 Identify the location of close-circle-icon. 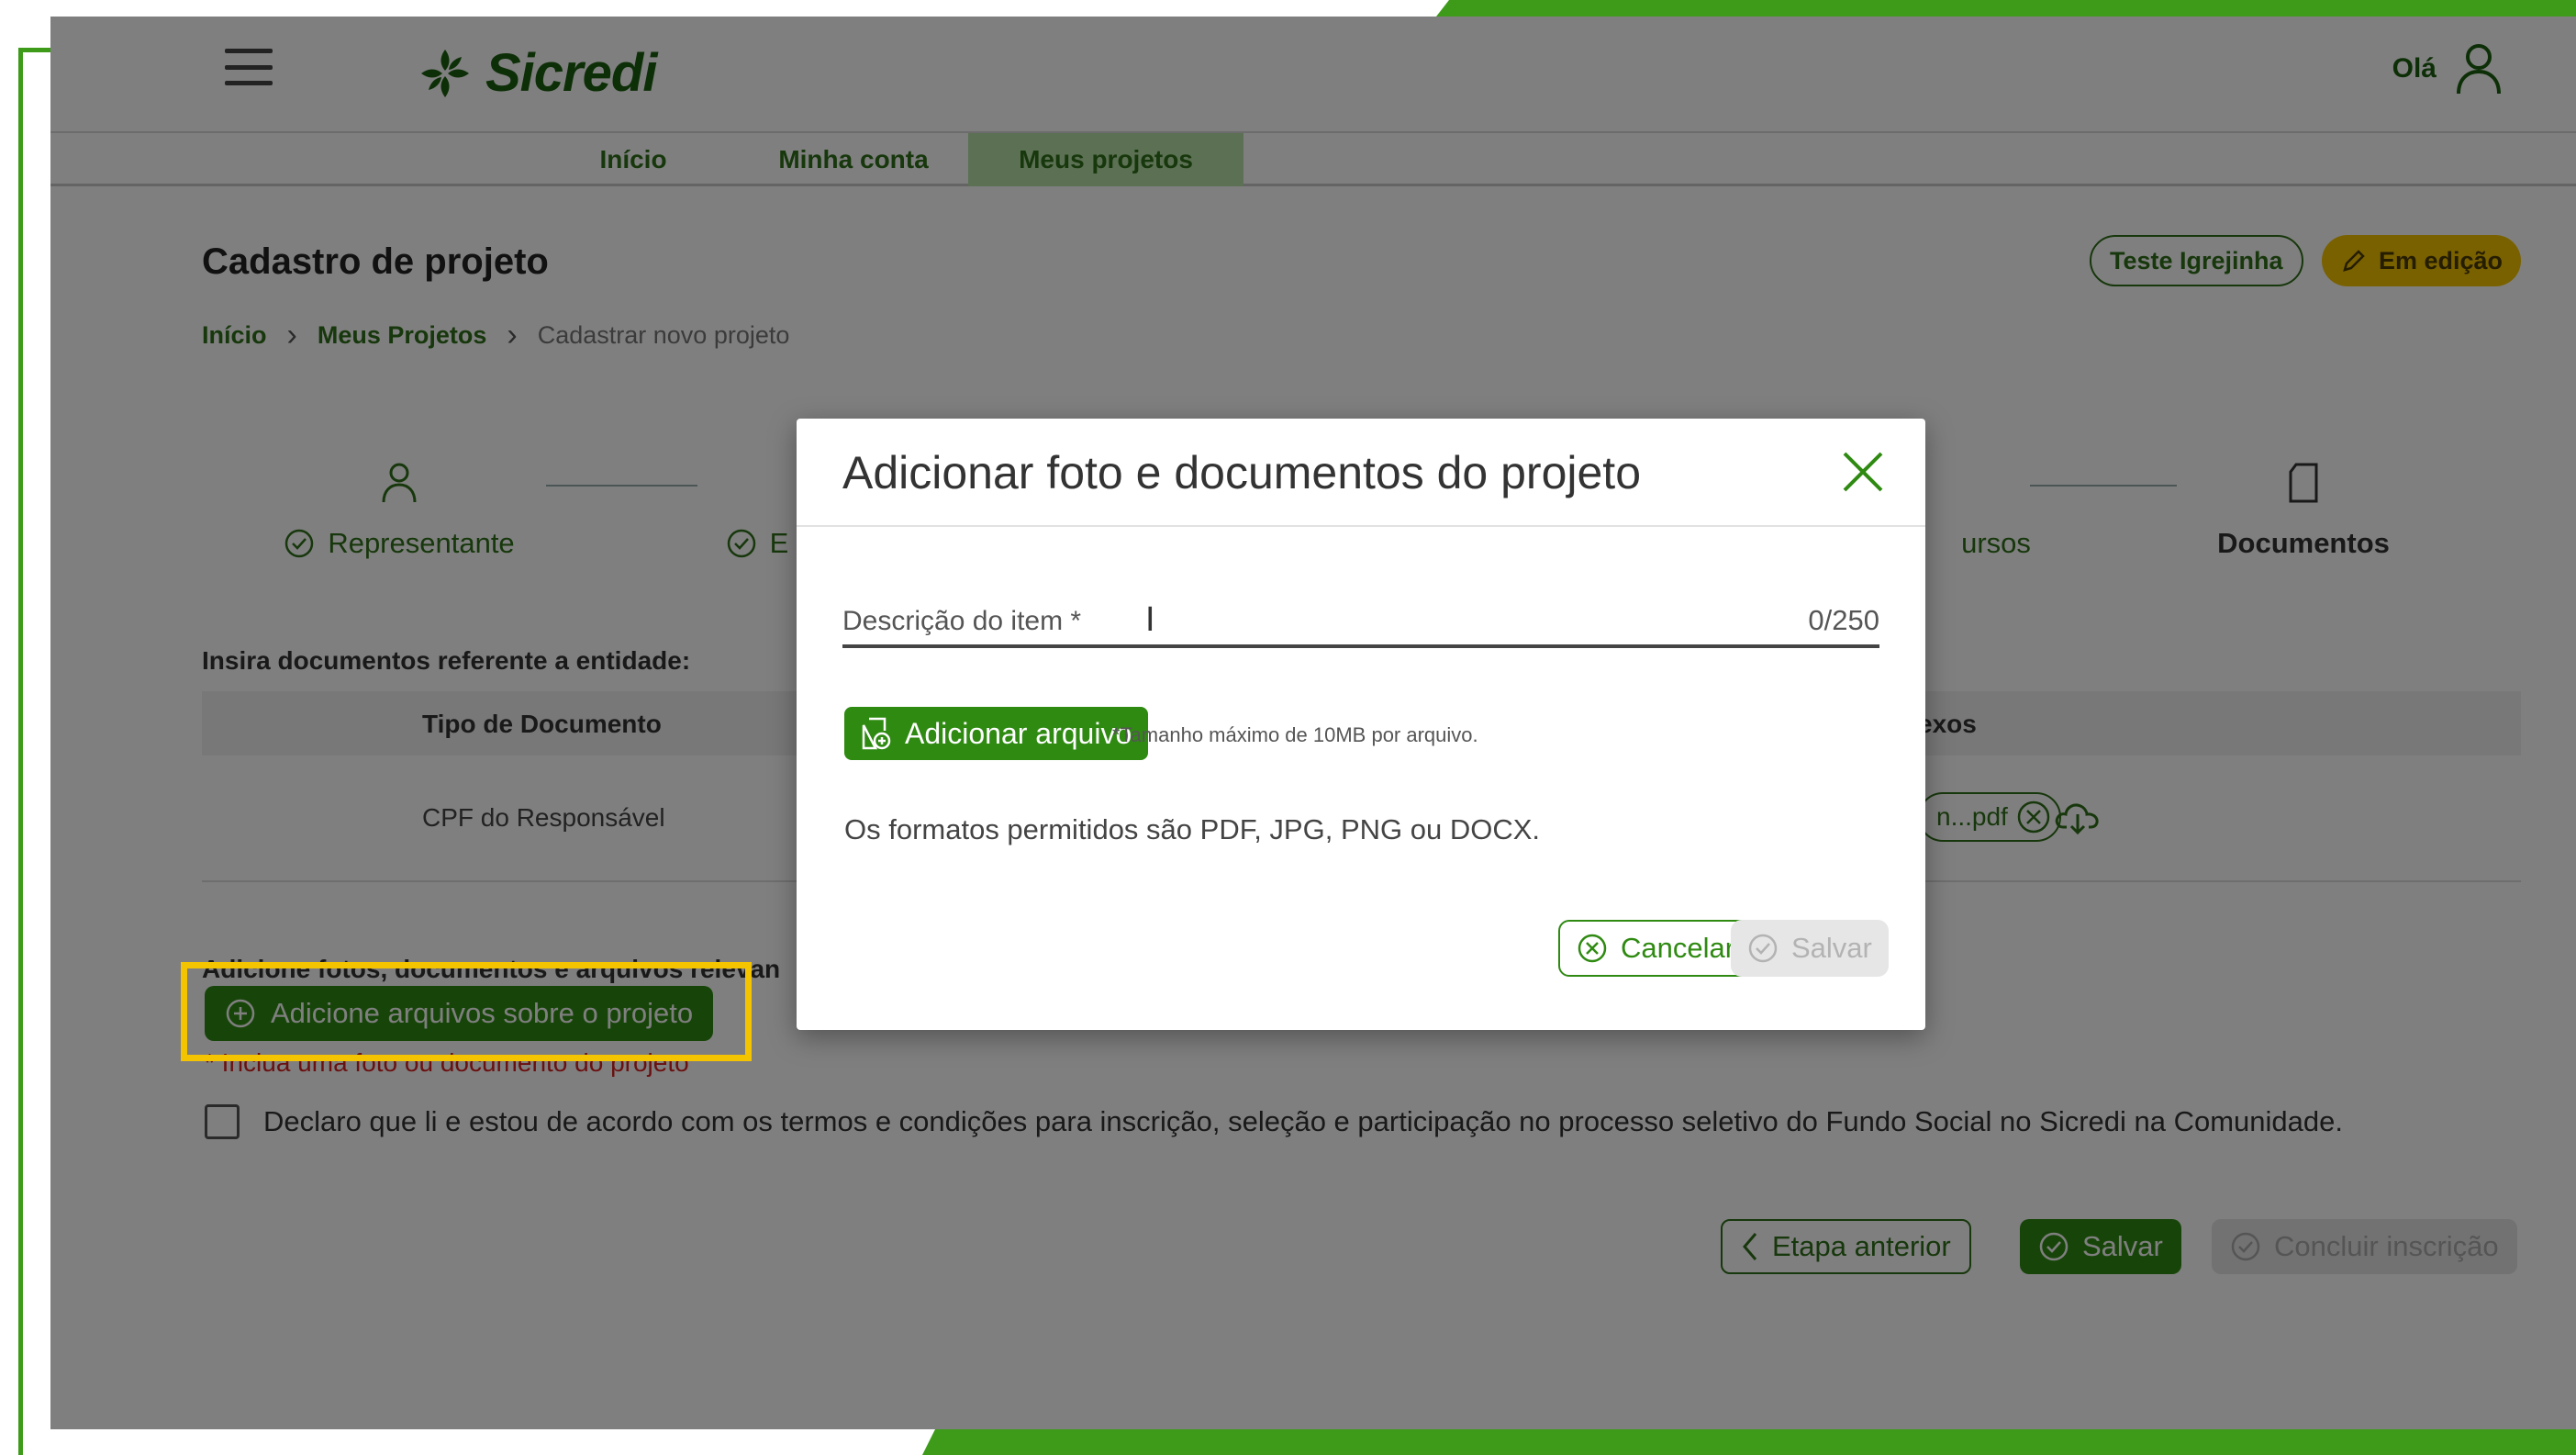
(1593, 948).